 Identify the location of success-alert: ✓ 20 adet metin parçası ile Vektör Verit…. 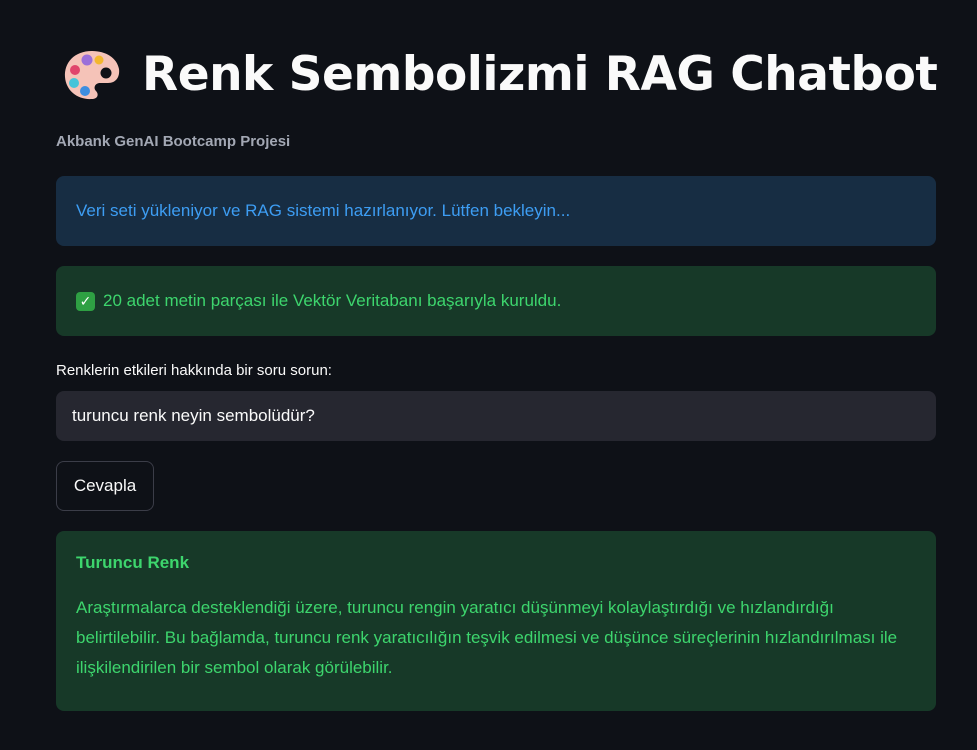
(496, 301).